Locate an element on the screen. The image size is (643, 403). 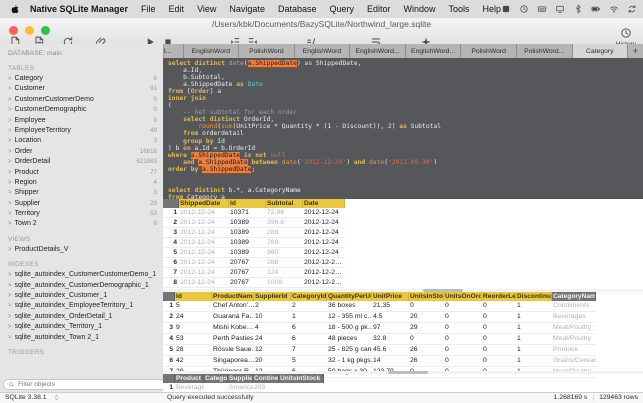
battery-icon is located at coordinates (596, 9).